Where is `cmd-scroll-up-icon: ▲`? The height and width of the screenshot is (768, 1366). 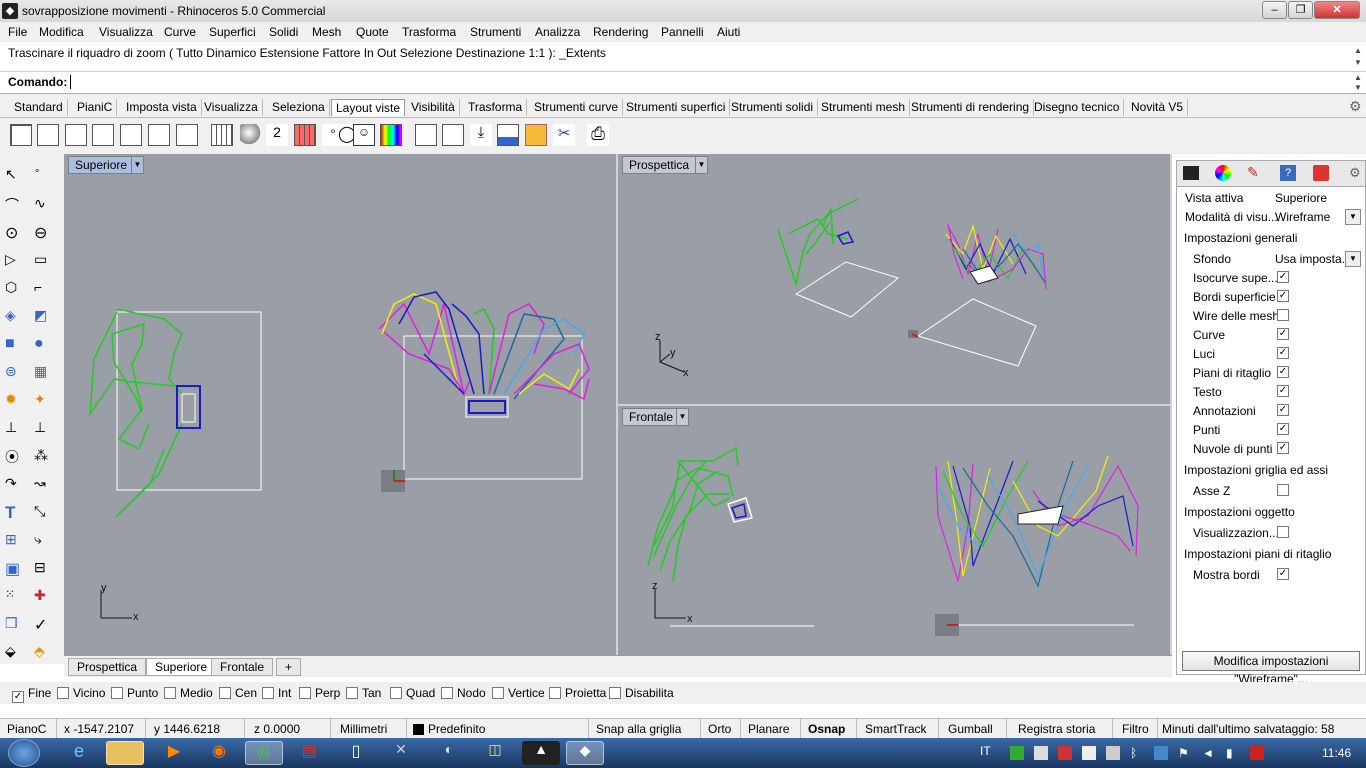
cmd-scroll-up-icon: ▲ is located at coordinates (1358, 78).